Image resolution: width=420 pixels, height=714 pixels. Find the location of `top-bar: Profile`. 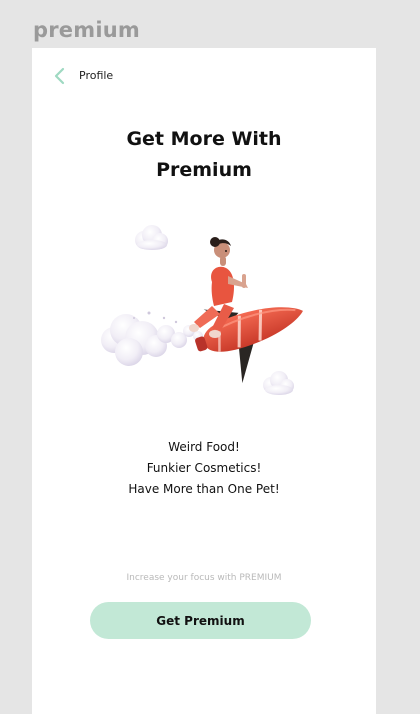

top-bar: Profile is located at coordinates (204, 76).